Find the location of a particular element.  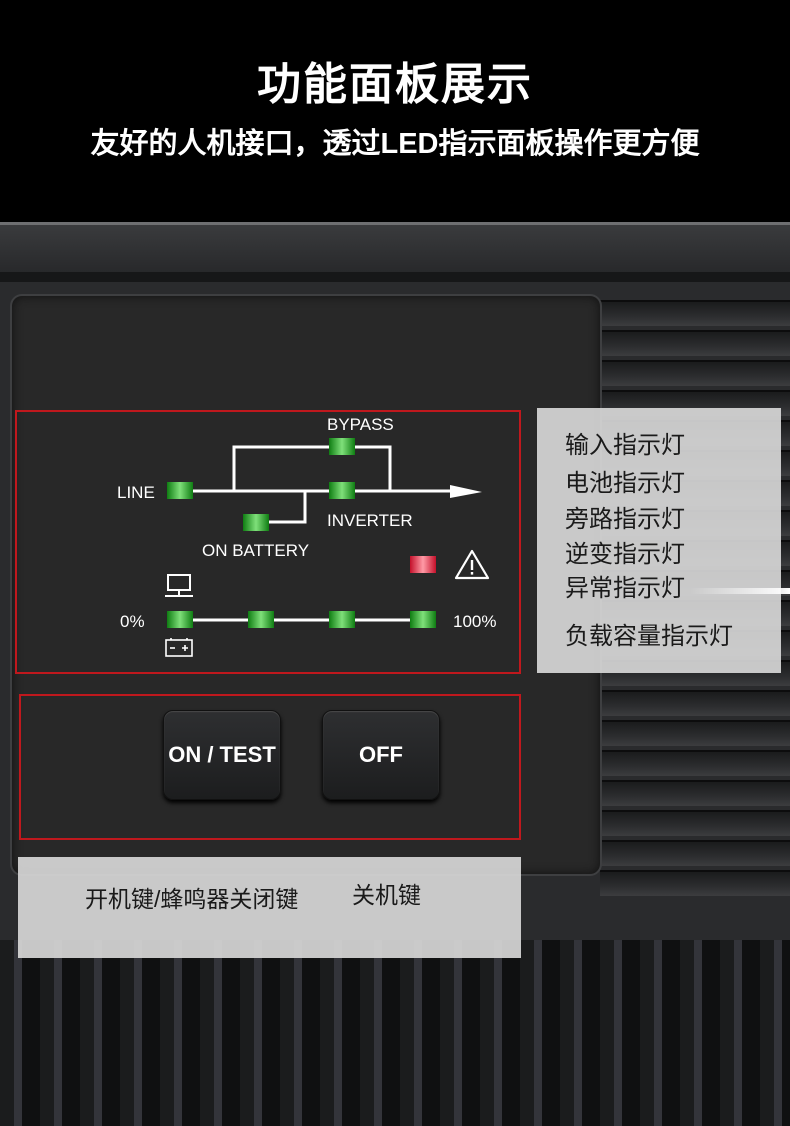

device-top-edge is located at coordinates (395, 277).